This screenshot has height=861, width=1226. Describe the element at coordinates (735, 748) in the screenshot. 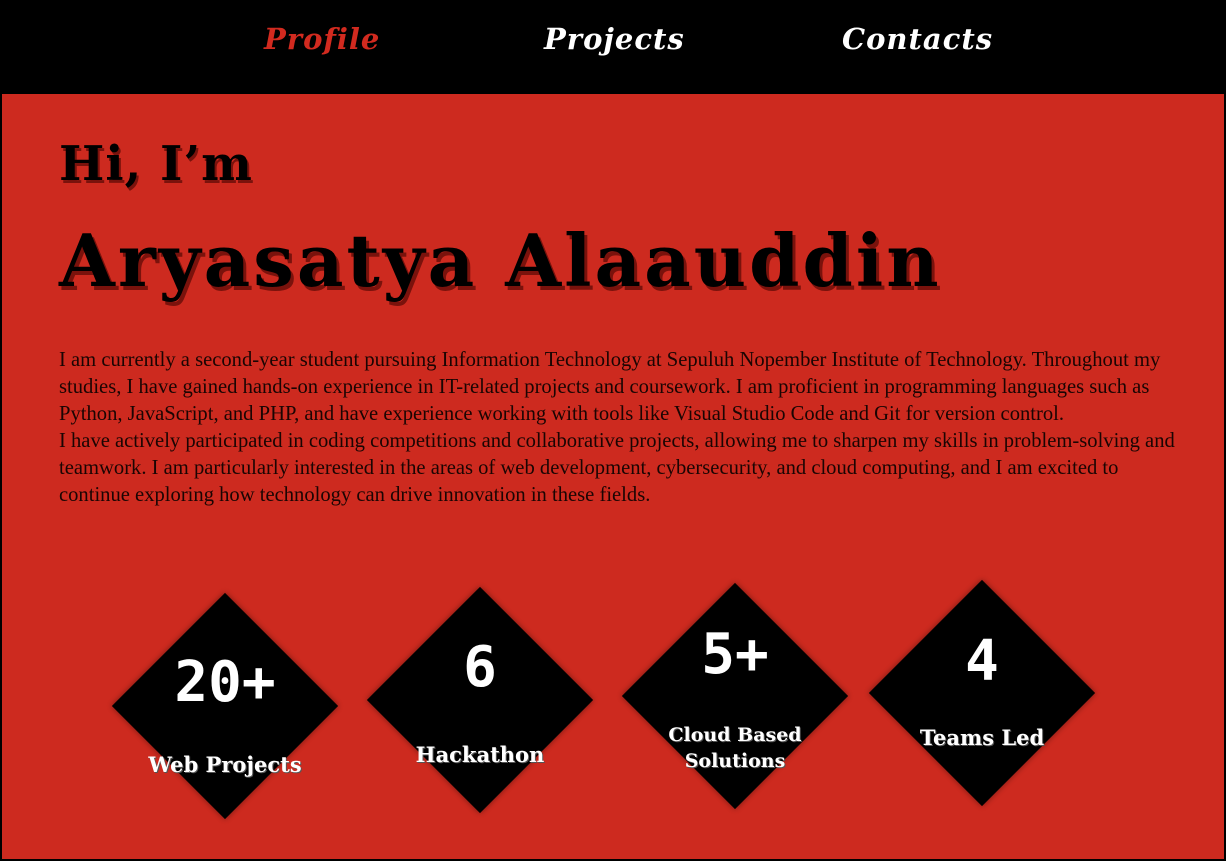

I see `stat-label: Cloud Based Solutions` at that location.